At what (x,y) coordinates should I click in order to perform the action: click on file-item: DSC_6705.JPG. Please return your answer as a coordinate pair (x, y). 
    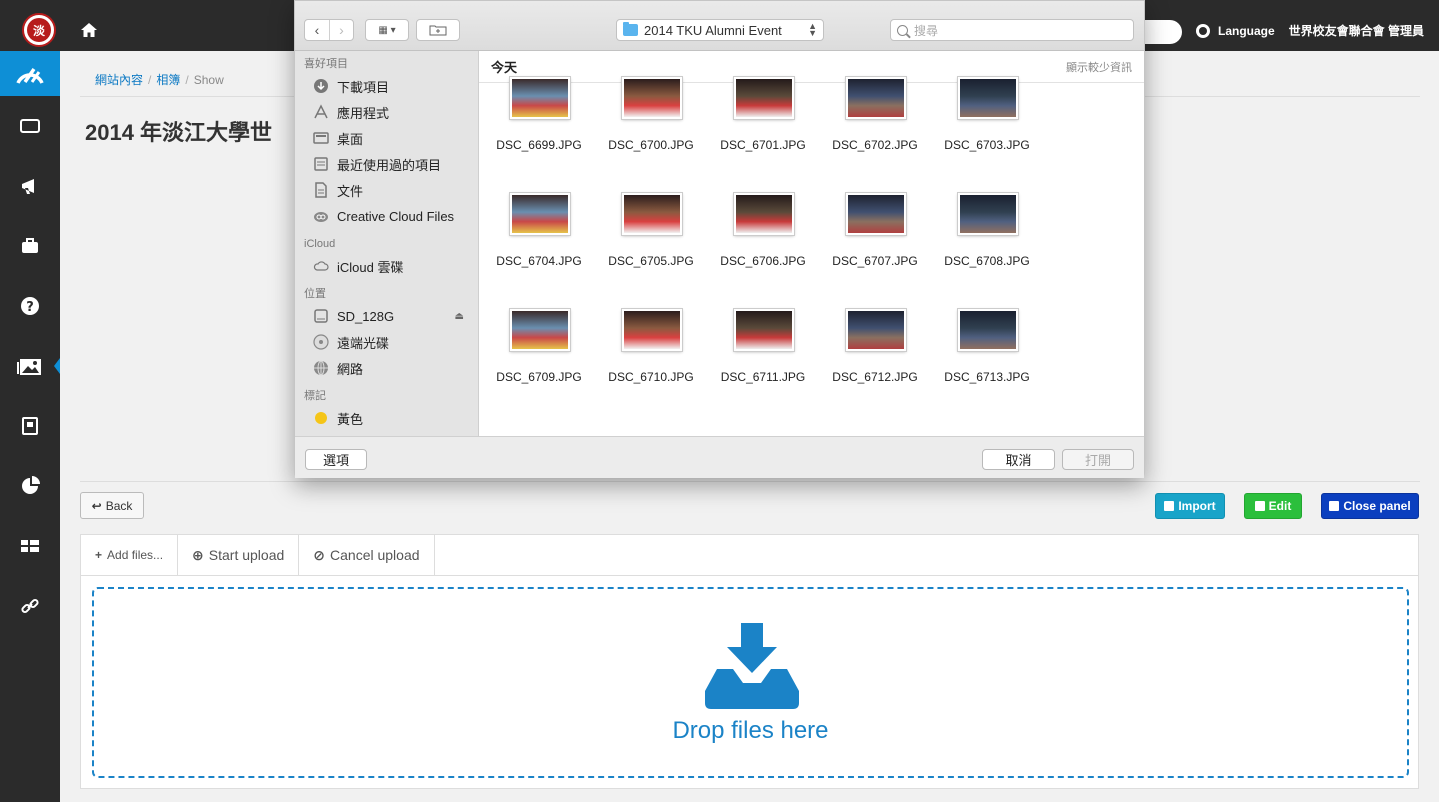
    Looking at the image, I should click on (651, 247).